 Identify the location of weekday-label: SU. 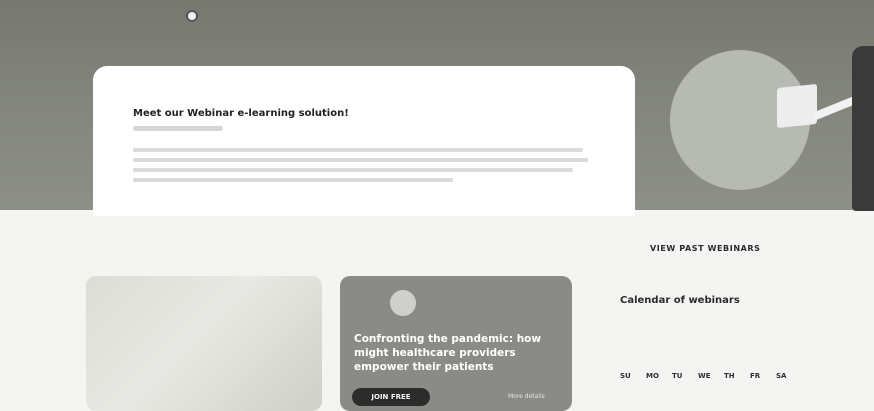
(625, 376).